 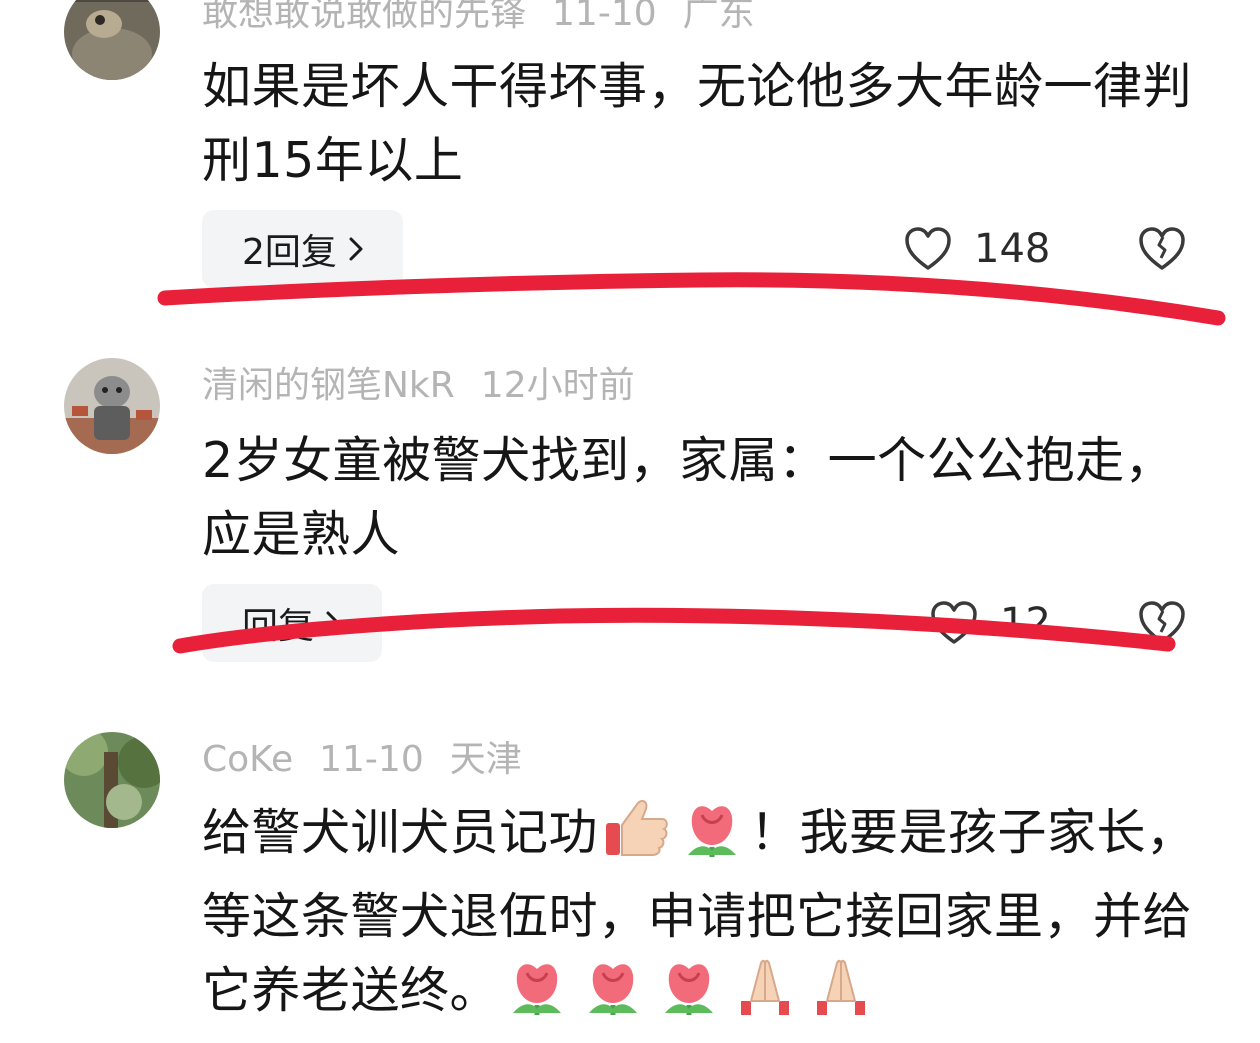 I want to click on like-count: 12, so click(x=1025, y=623).